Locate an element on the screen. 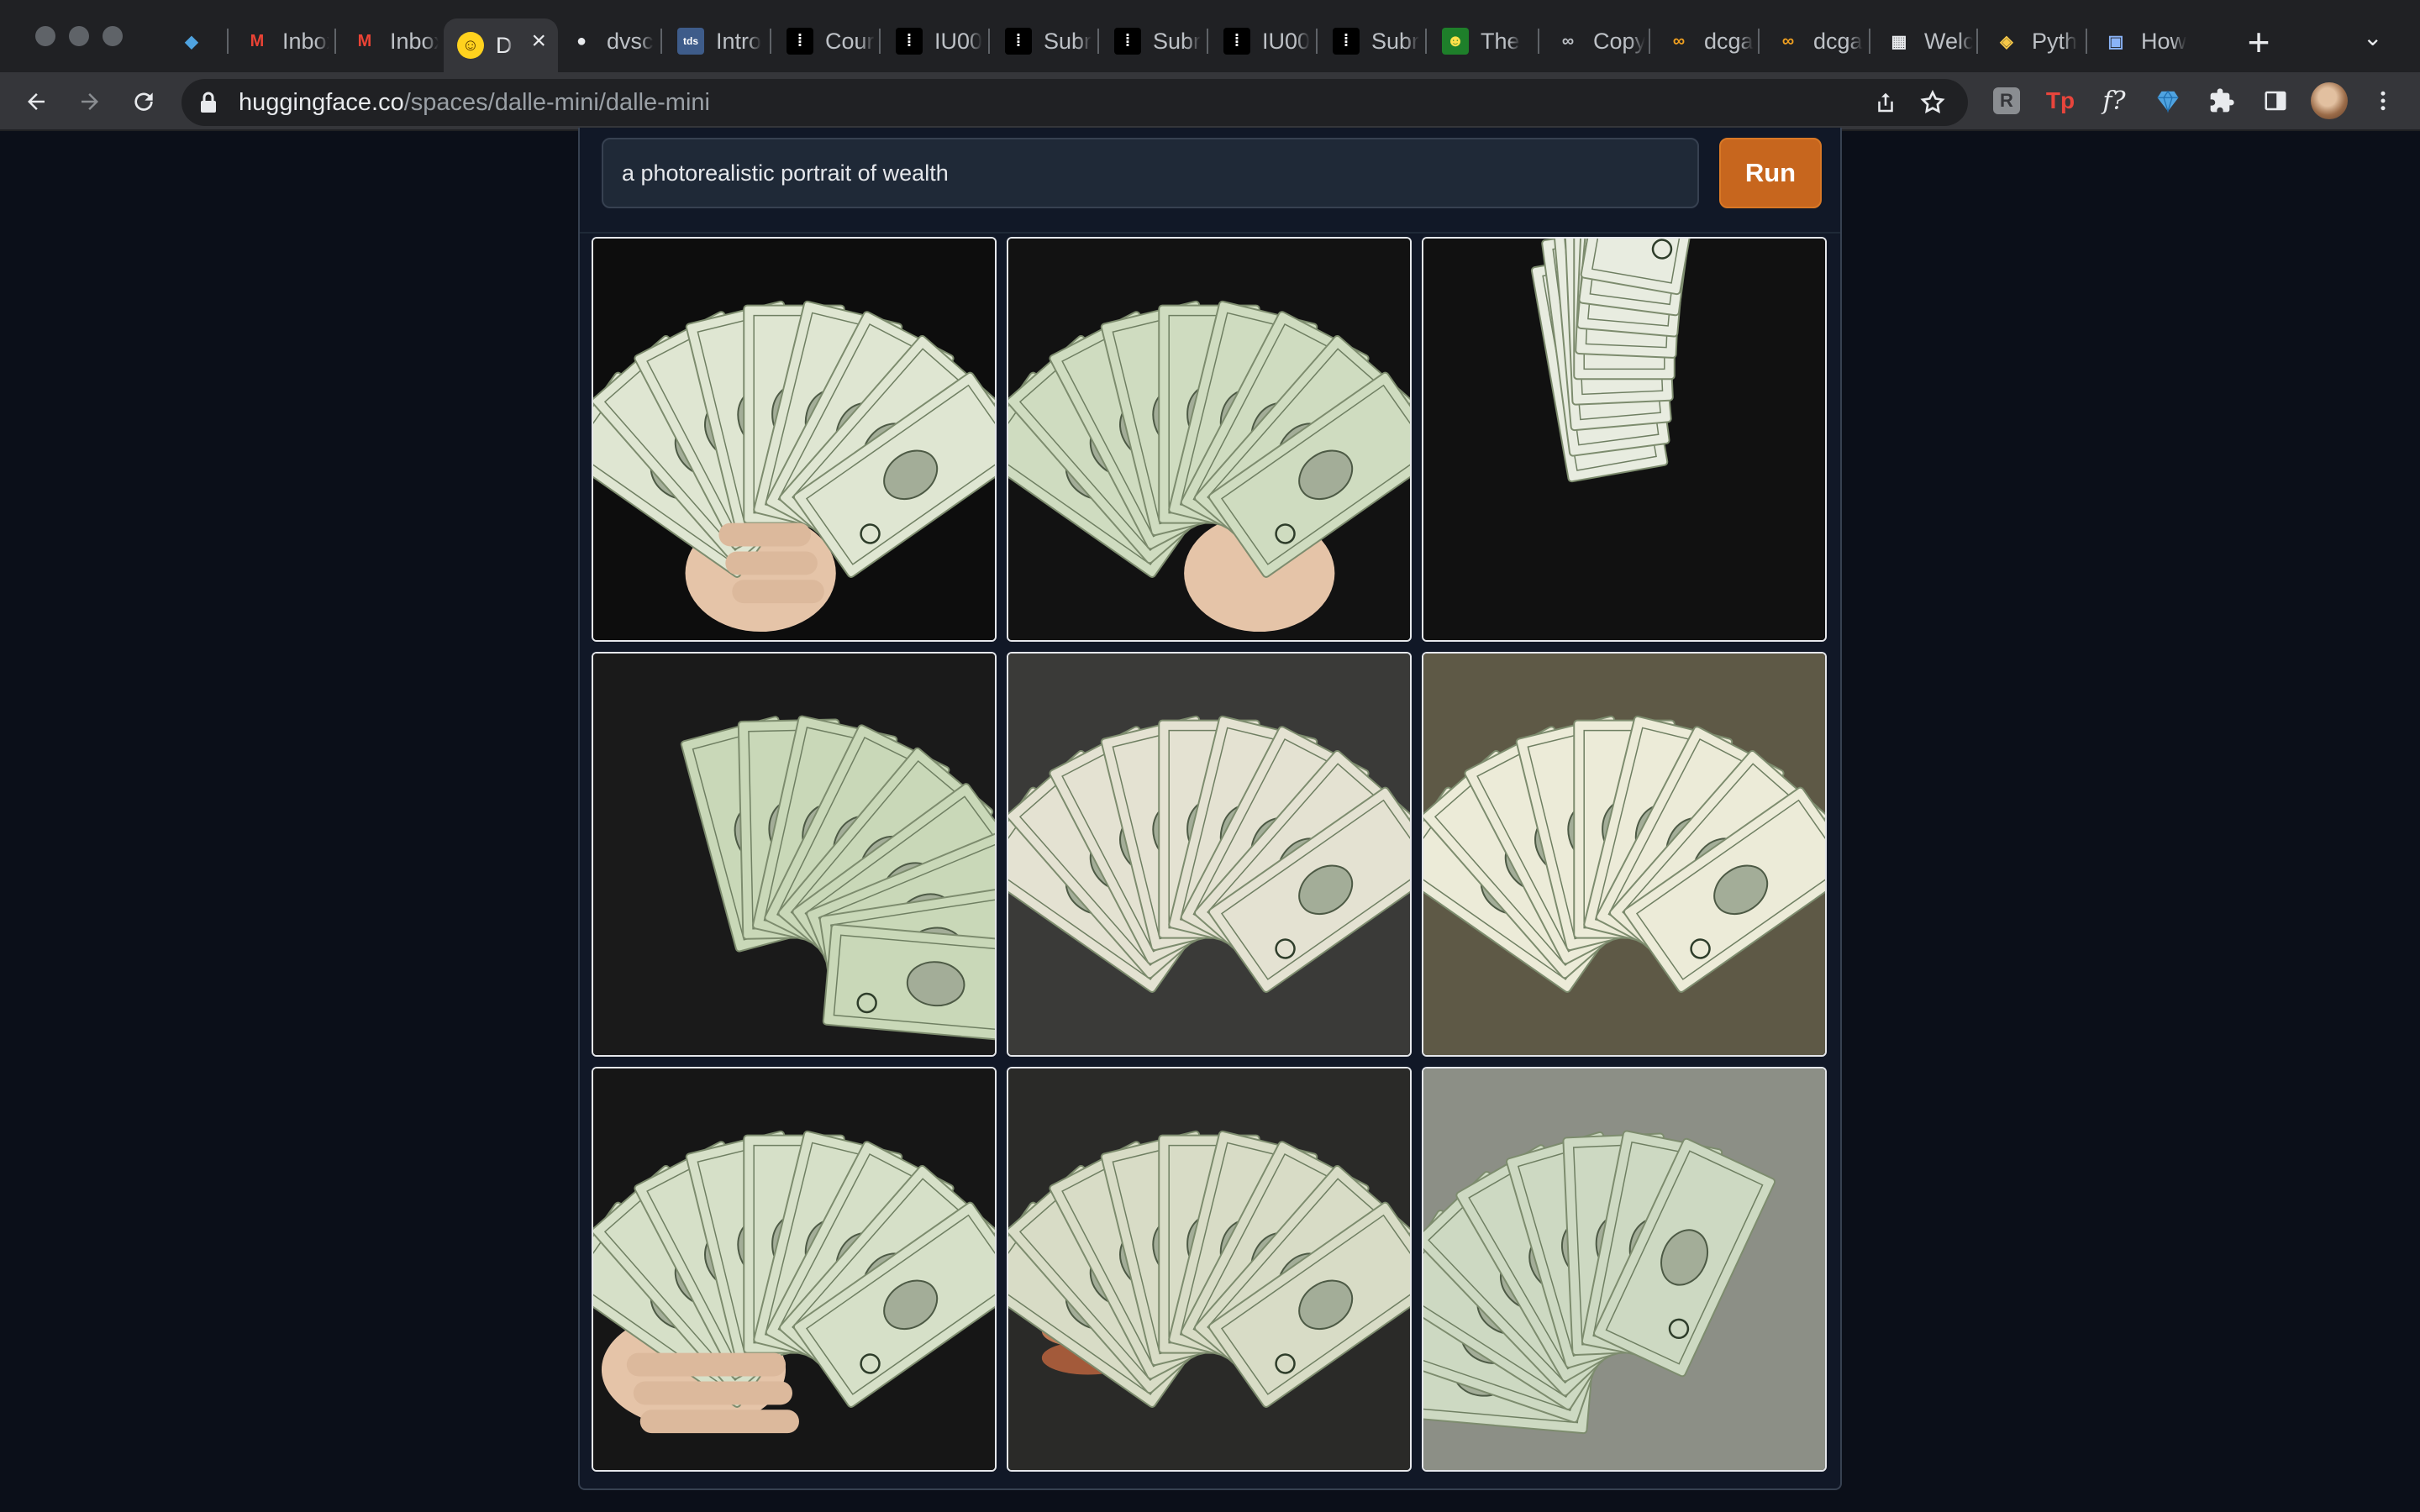 This screenshot has height=1512, width=2420. browser-tab: tds Intro is located at coordinates (715, 41).